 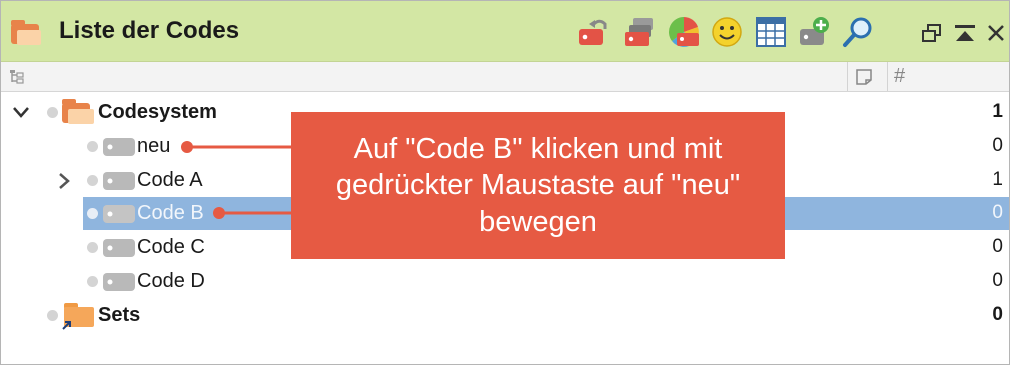 What do you see at coordinates (64, 181) in the screenshot?
I see `chevron-right-icon` at bounding box center [64, 181].